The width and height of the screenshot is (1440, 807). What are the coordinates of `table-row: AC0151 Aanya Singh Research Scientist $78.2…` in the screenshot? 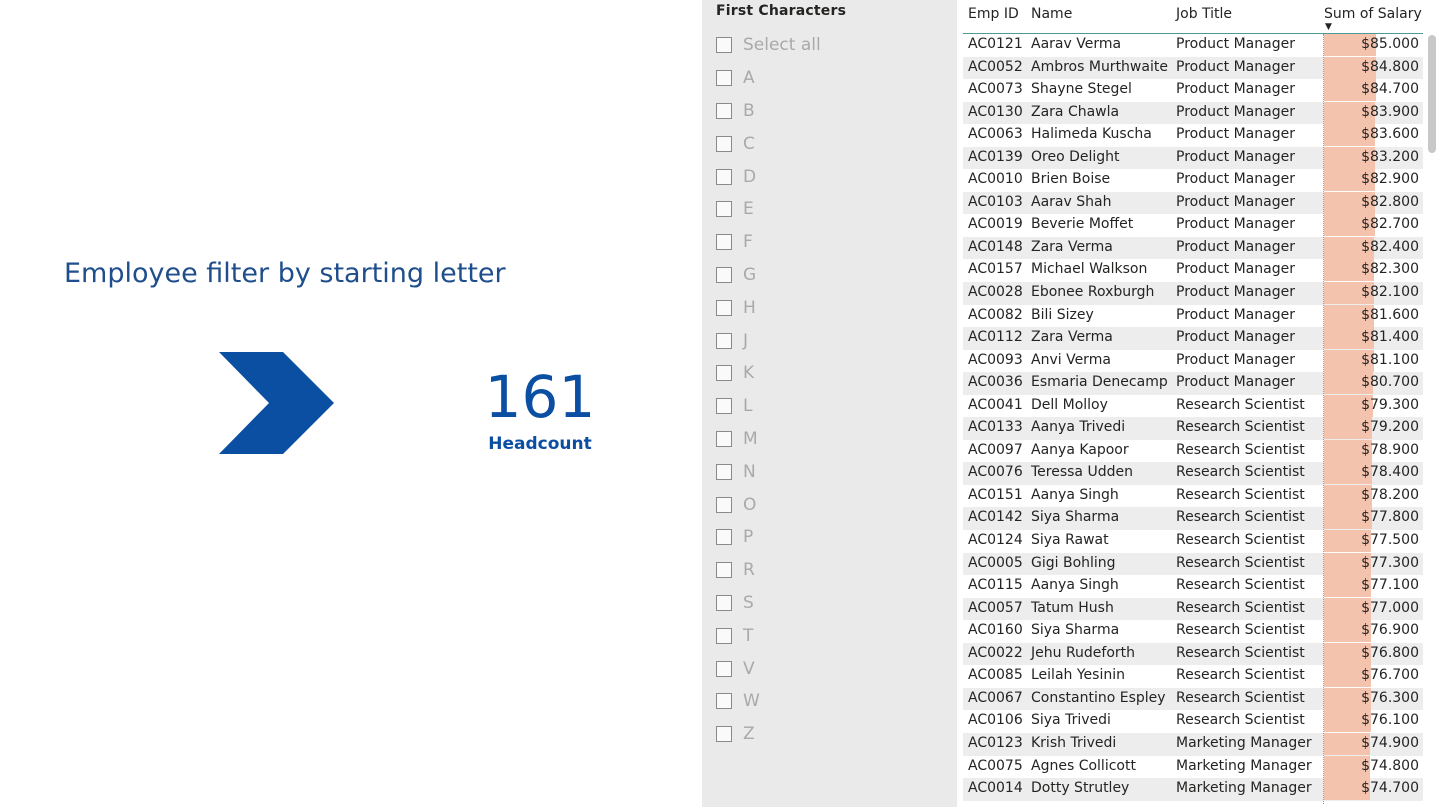 It's located at (1193, 496).